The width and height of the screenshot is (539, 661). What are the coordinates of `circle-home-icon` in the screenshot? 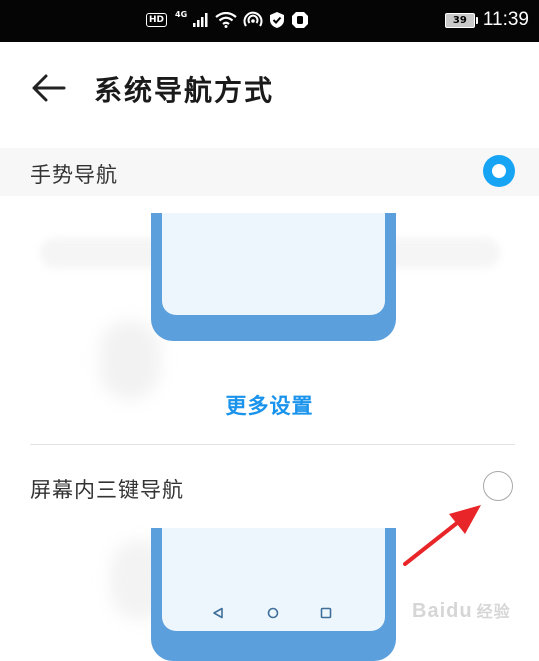 It's located at (273, 613).